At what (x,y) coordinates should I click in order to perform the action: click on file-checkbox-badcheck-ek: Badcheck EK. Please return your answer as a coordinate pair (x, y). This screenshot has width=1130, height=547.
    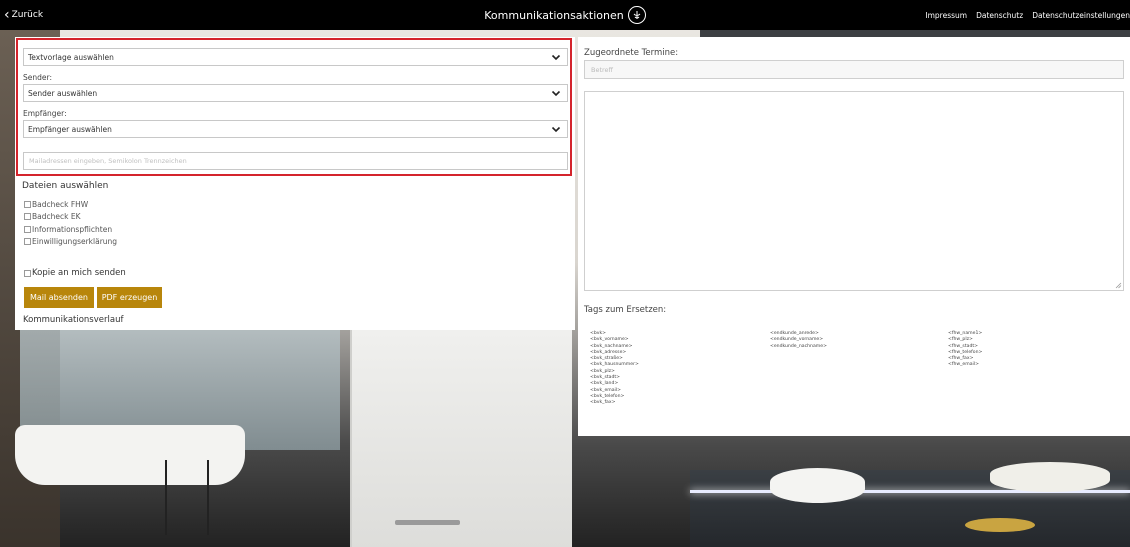
    Looking at the image, I should click on (52, 216).